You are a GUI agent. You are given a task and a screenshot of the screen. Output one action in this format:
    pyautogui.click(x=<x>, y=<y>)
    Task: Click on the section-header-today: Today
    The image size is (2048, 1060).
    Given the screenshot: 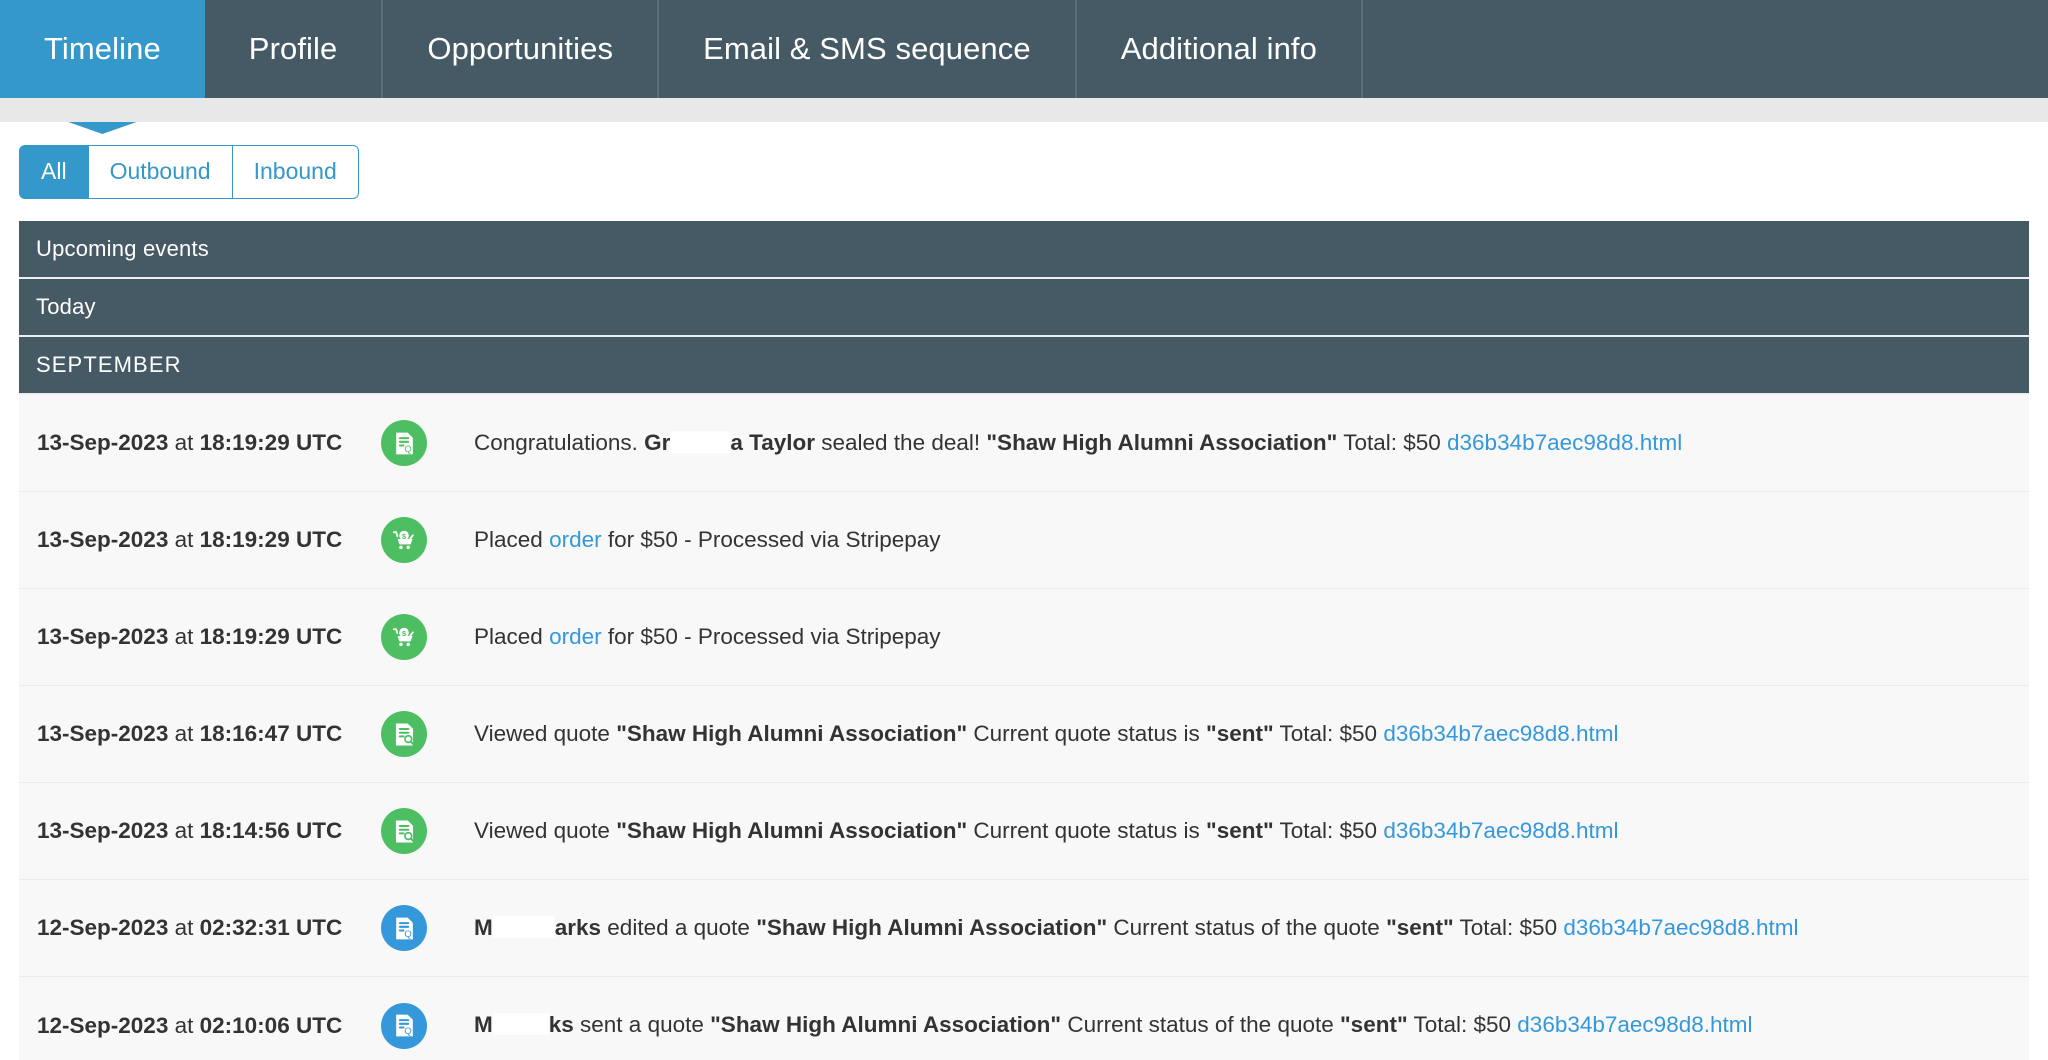 What is the action you would take?
    pyautogui.click(x=1024, y=308)
    